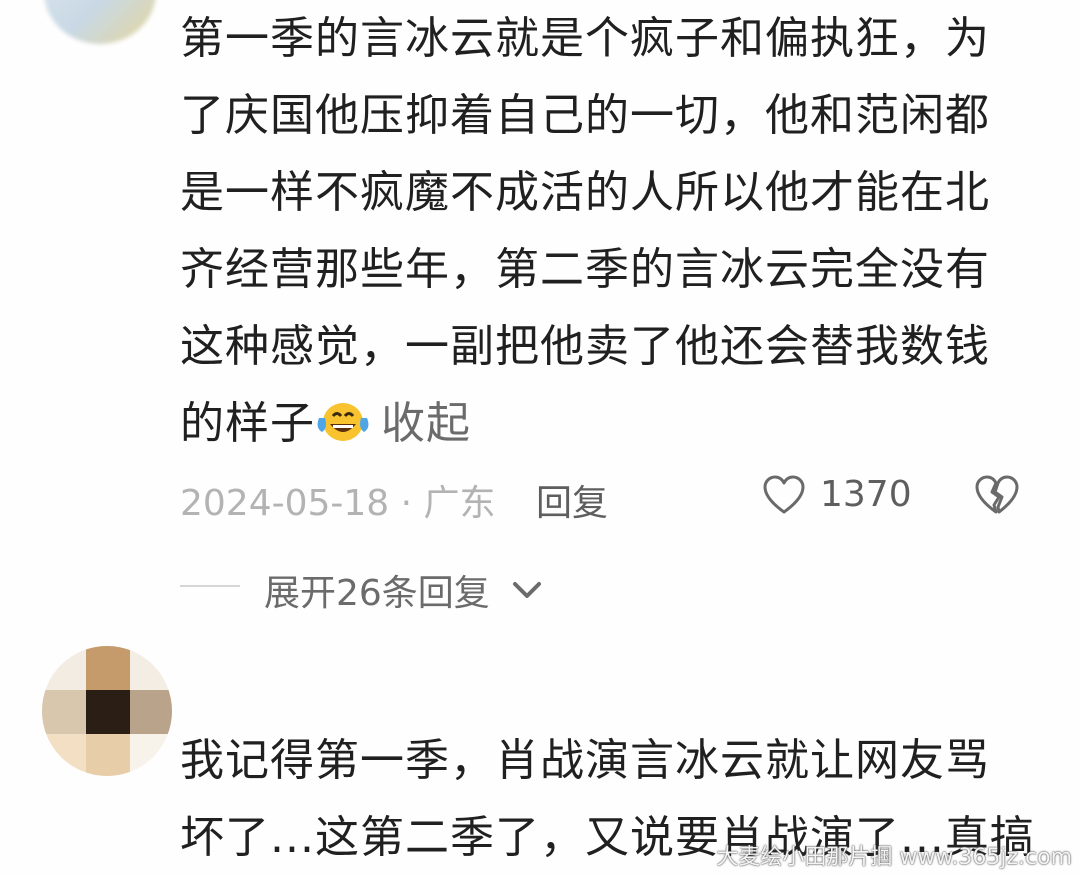 The image size is (1080, 877). Describe the element at coordinates (894, 857) in the screenshot. I see `watermark: 大麦绘小田那片掴 www.365jz.com` at that location.